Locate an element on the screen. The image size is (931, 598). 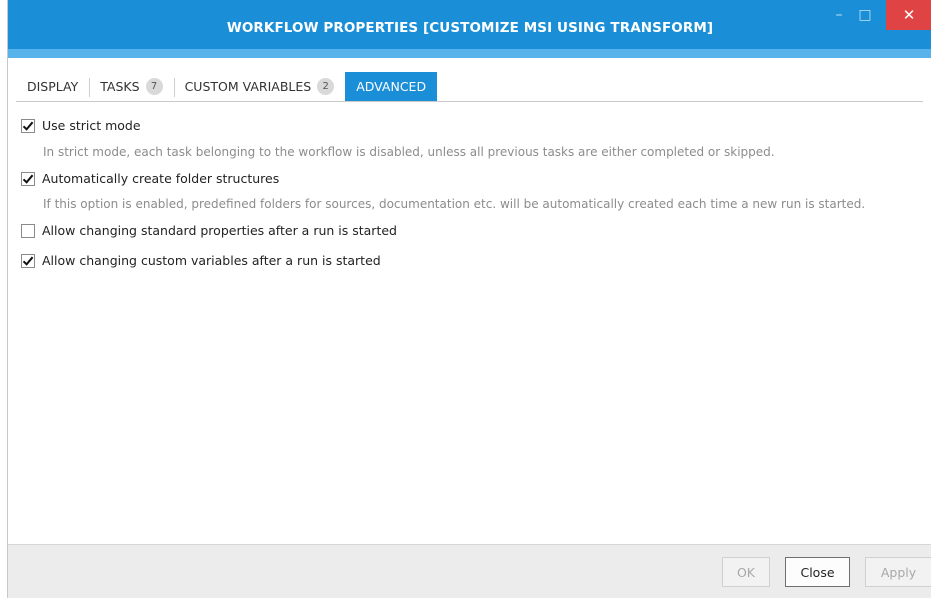
change-standard-properties-checkbox is located at coordinates (28, 230).